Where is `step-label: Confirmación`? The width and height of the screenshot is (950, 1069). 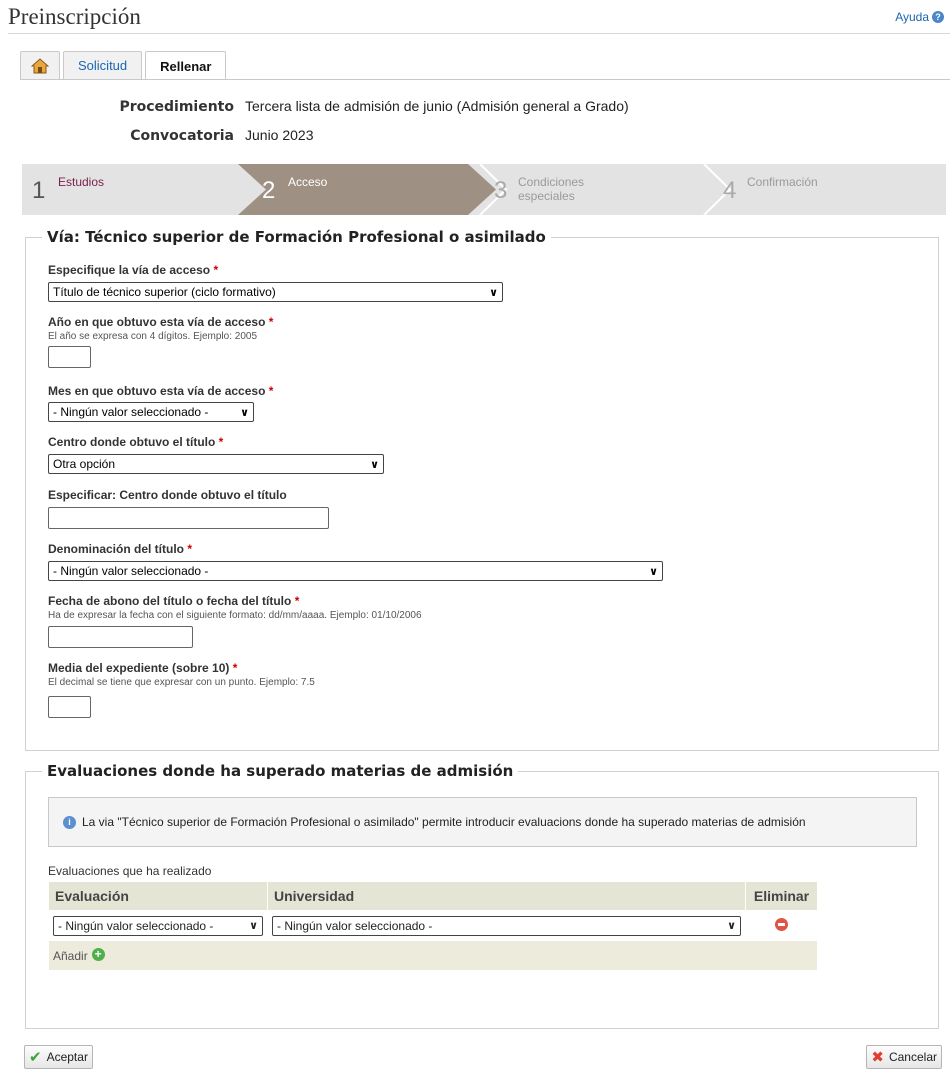 step-label: Confirmación is located at coordinates (782, 182).